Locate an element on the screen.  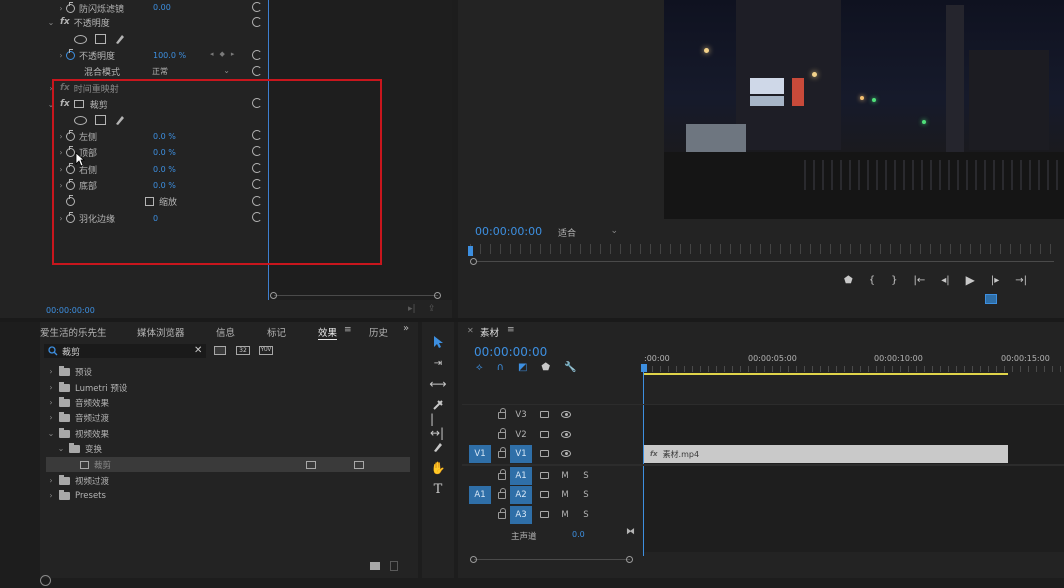
go-to-in-icon: |← is located at coordinates (919, 280).